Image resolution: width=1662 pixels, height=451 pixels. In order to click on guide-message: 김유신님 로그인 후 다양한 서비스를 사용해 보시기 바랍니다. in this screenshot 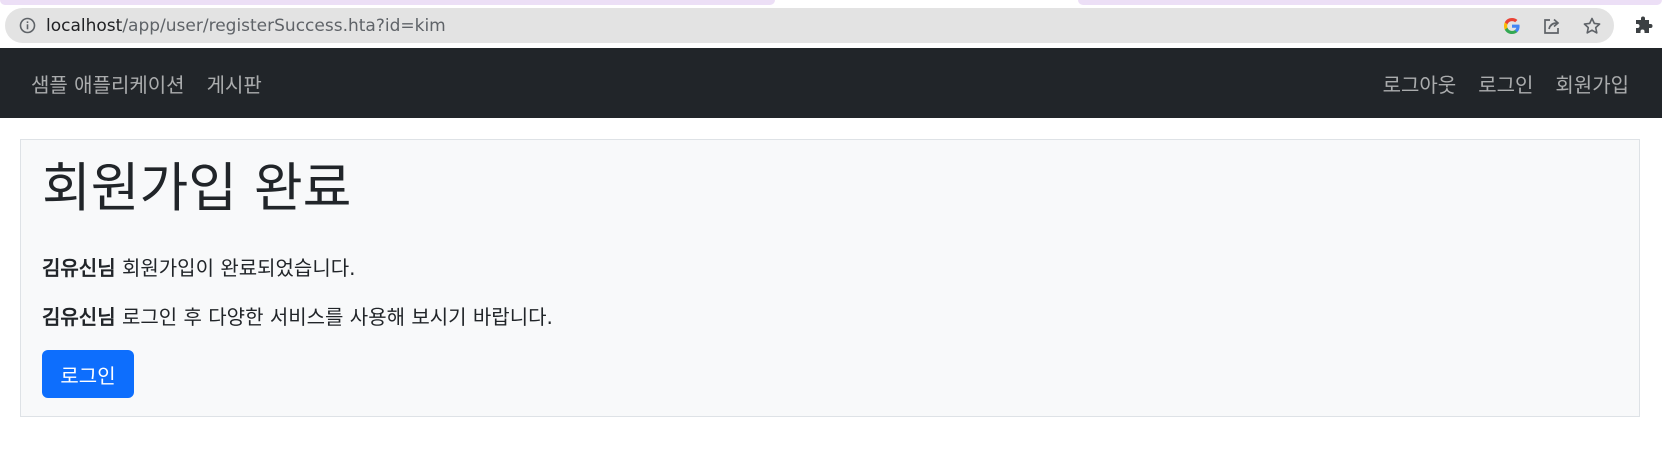, I will do `click(297, 315)`.